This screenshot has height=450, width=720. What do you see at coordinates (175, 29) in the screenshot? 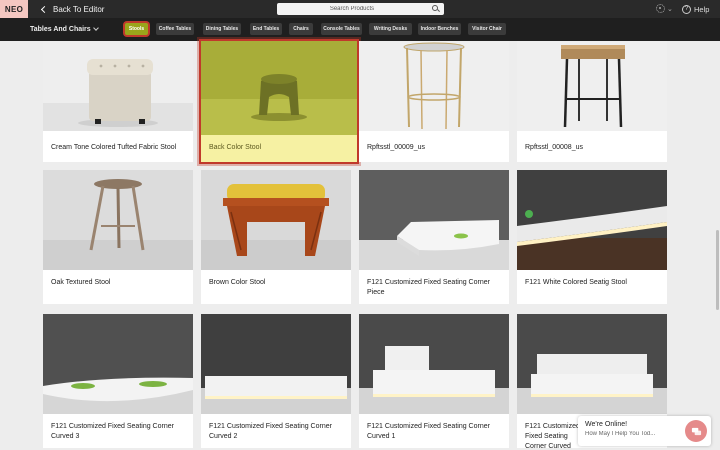
I see `tab-coffee-tables: Coffee Tables` at bounding box center [175, 29].